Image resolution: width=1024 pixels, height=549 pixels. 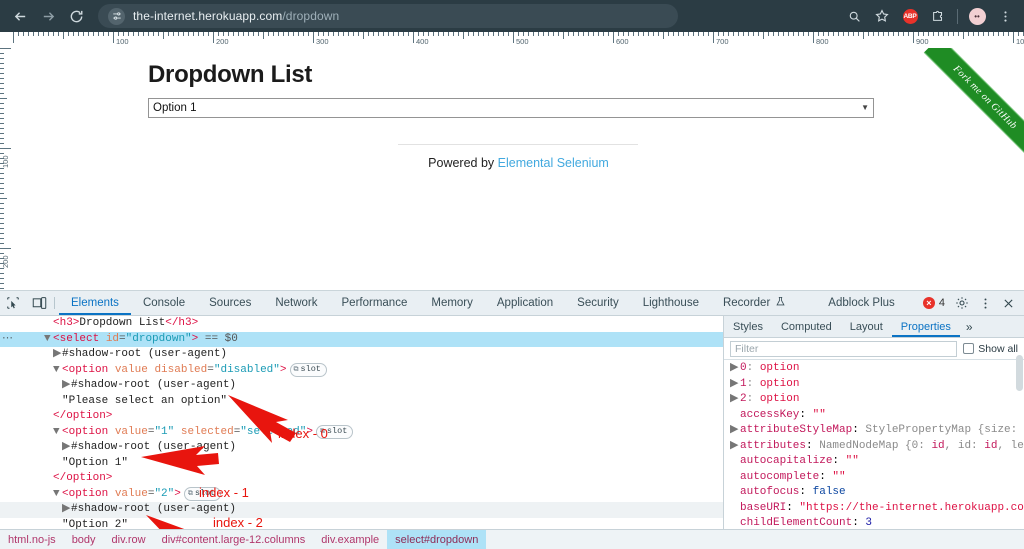 What do you see at coordinates (388, 16) in the screenshot?
I see `address-bar: the-internet.herokuapp.com/dropdown` at bounding box center [388, 16].